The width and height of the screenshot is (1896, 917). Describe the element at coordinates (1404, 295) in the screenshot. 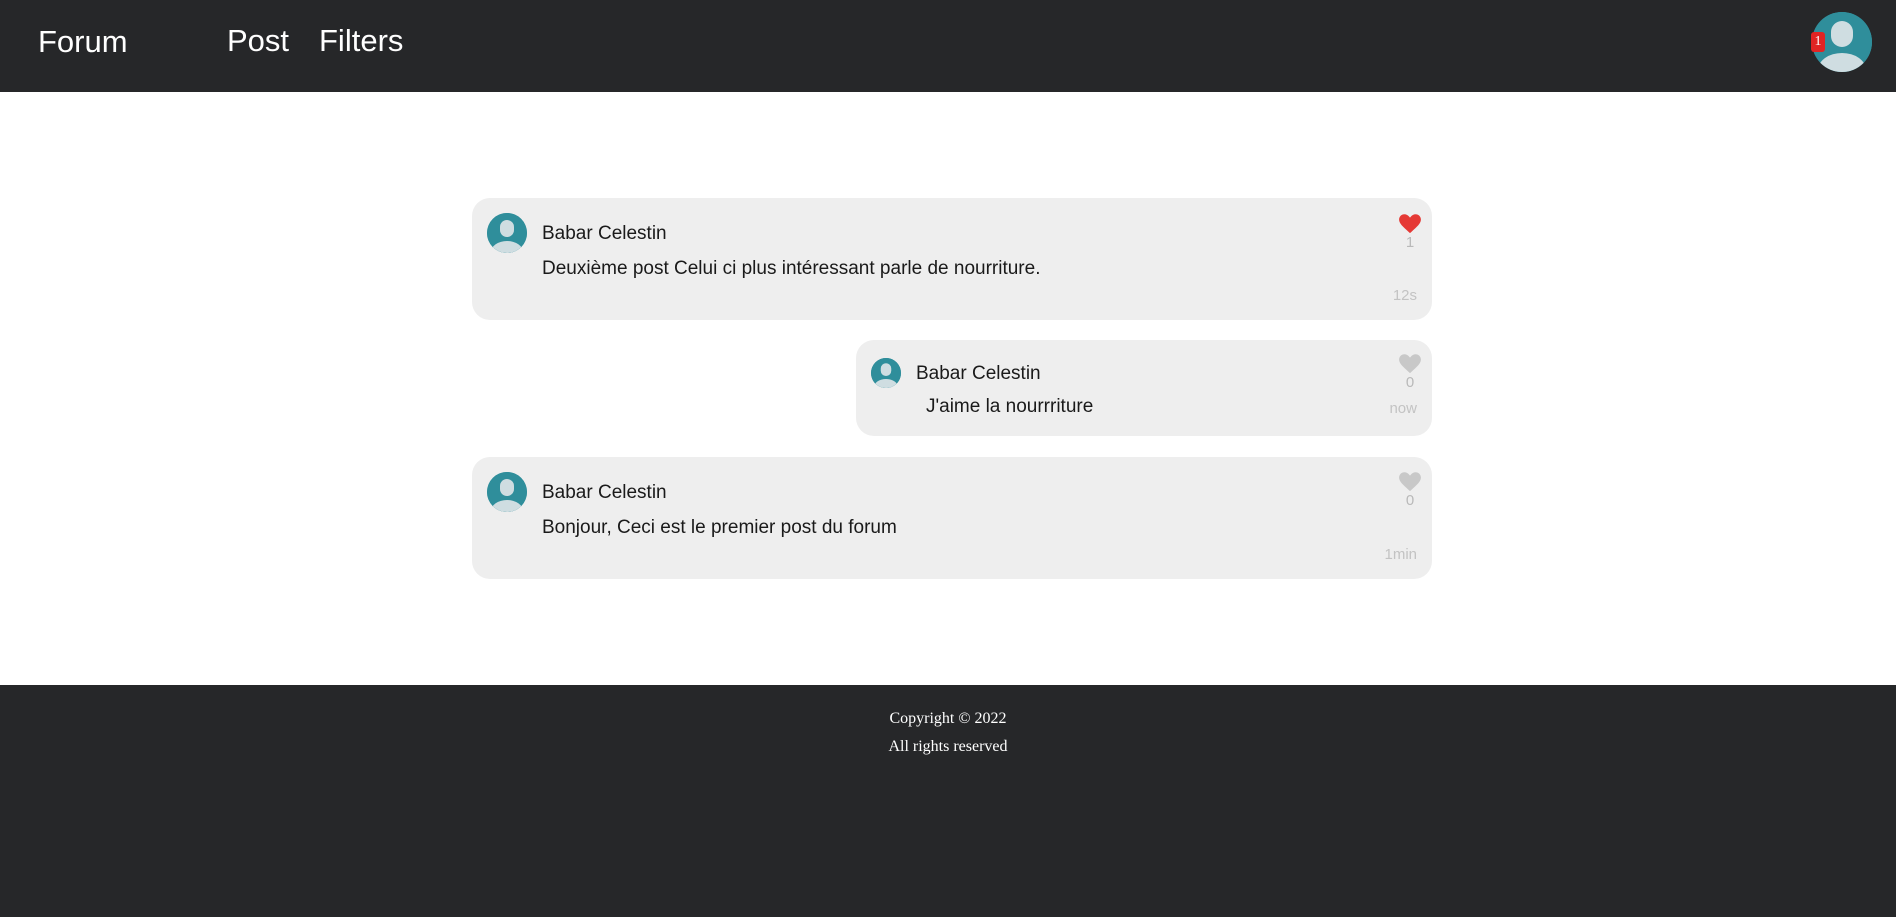

I see `post-timestamp: 12s` at that location.